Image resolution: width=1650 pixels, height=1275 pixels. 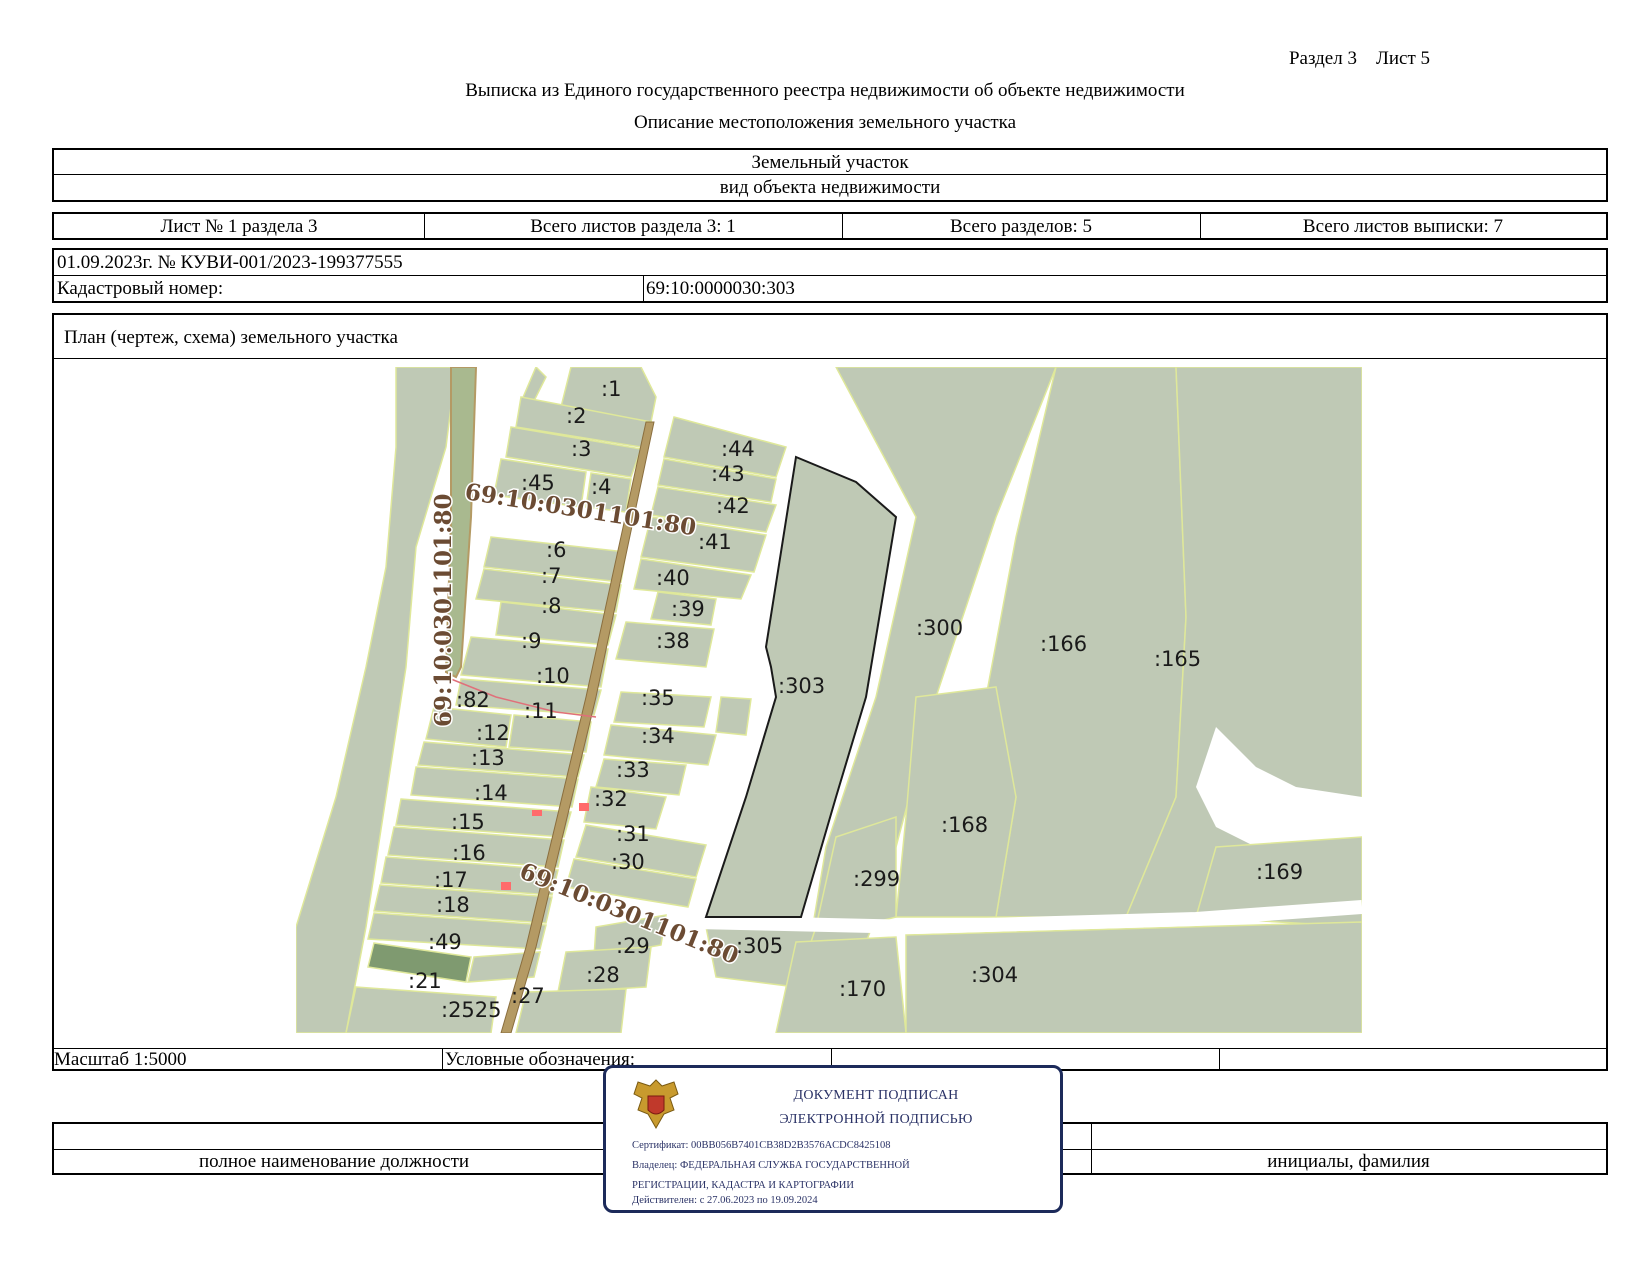 What do you see at coordinates (658, 736) in the screenshot?
I see `parcel-label: :34` at bounding box center [658, 736].